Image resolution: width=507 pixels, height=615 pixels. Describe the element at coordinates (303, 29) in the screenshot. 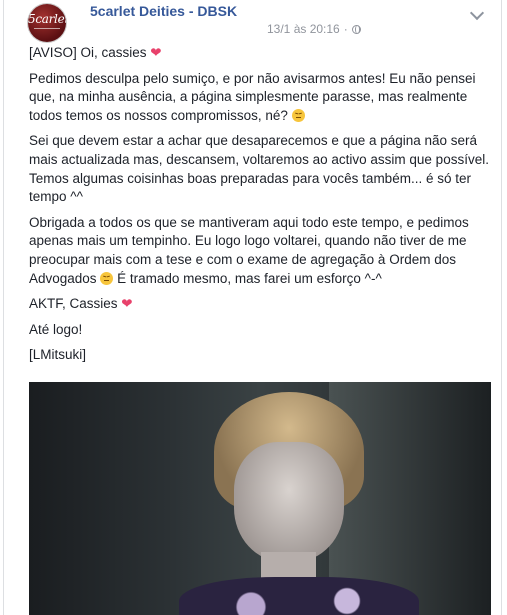

I see `post-timestamp: 13/1 às 20:16` at that location.